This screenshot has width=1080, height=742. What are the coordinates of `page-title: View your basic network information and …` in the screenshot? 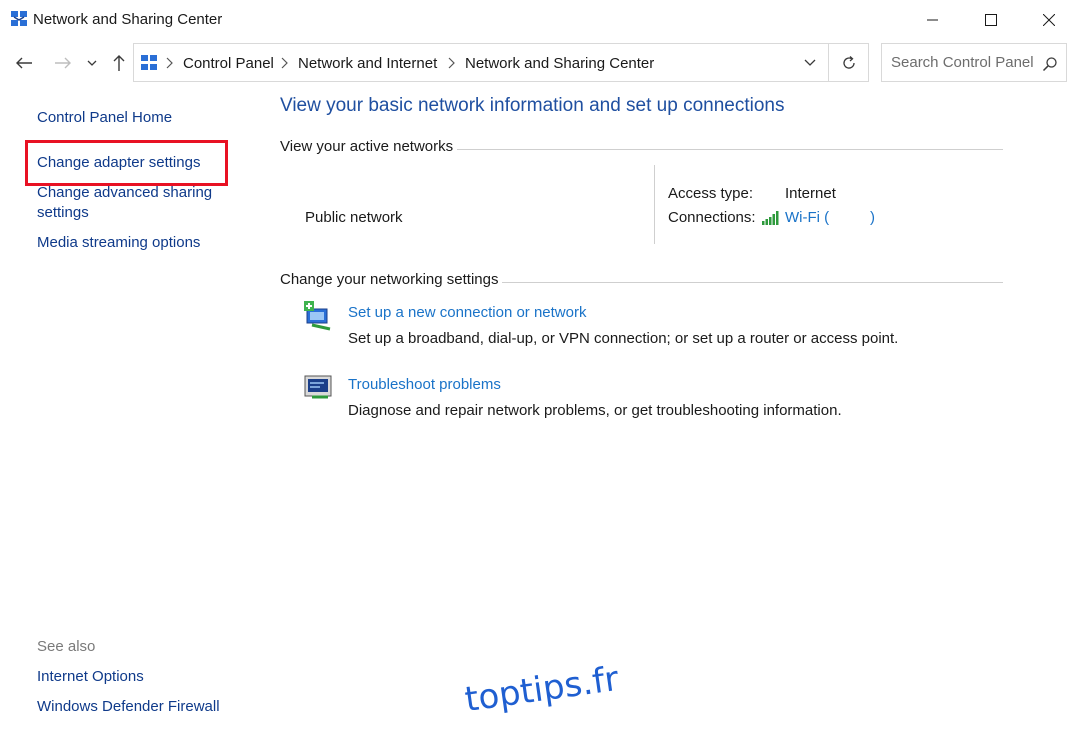 It's located at (532, 105).